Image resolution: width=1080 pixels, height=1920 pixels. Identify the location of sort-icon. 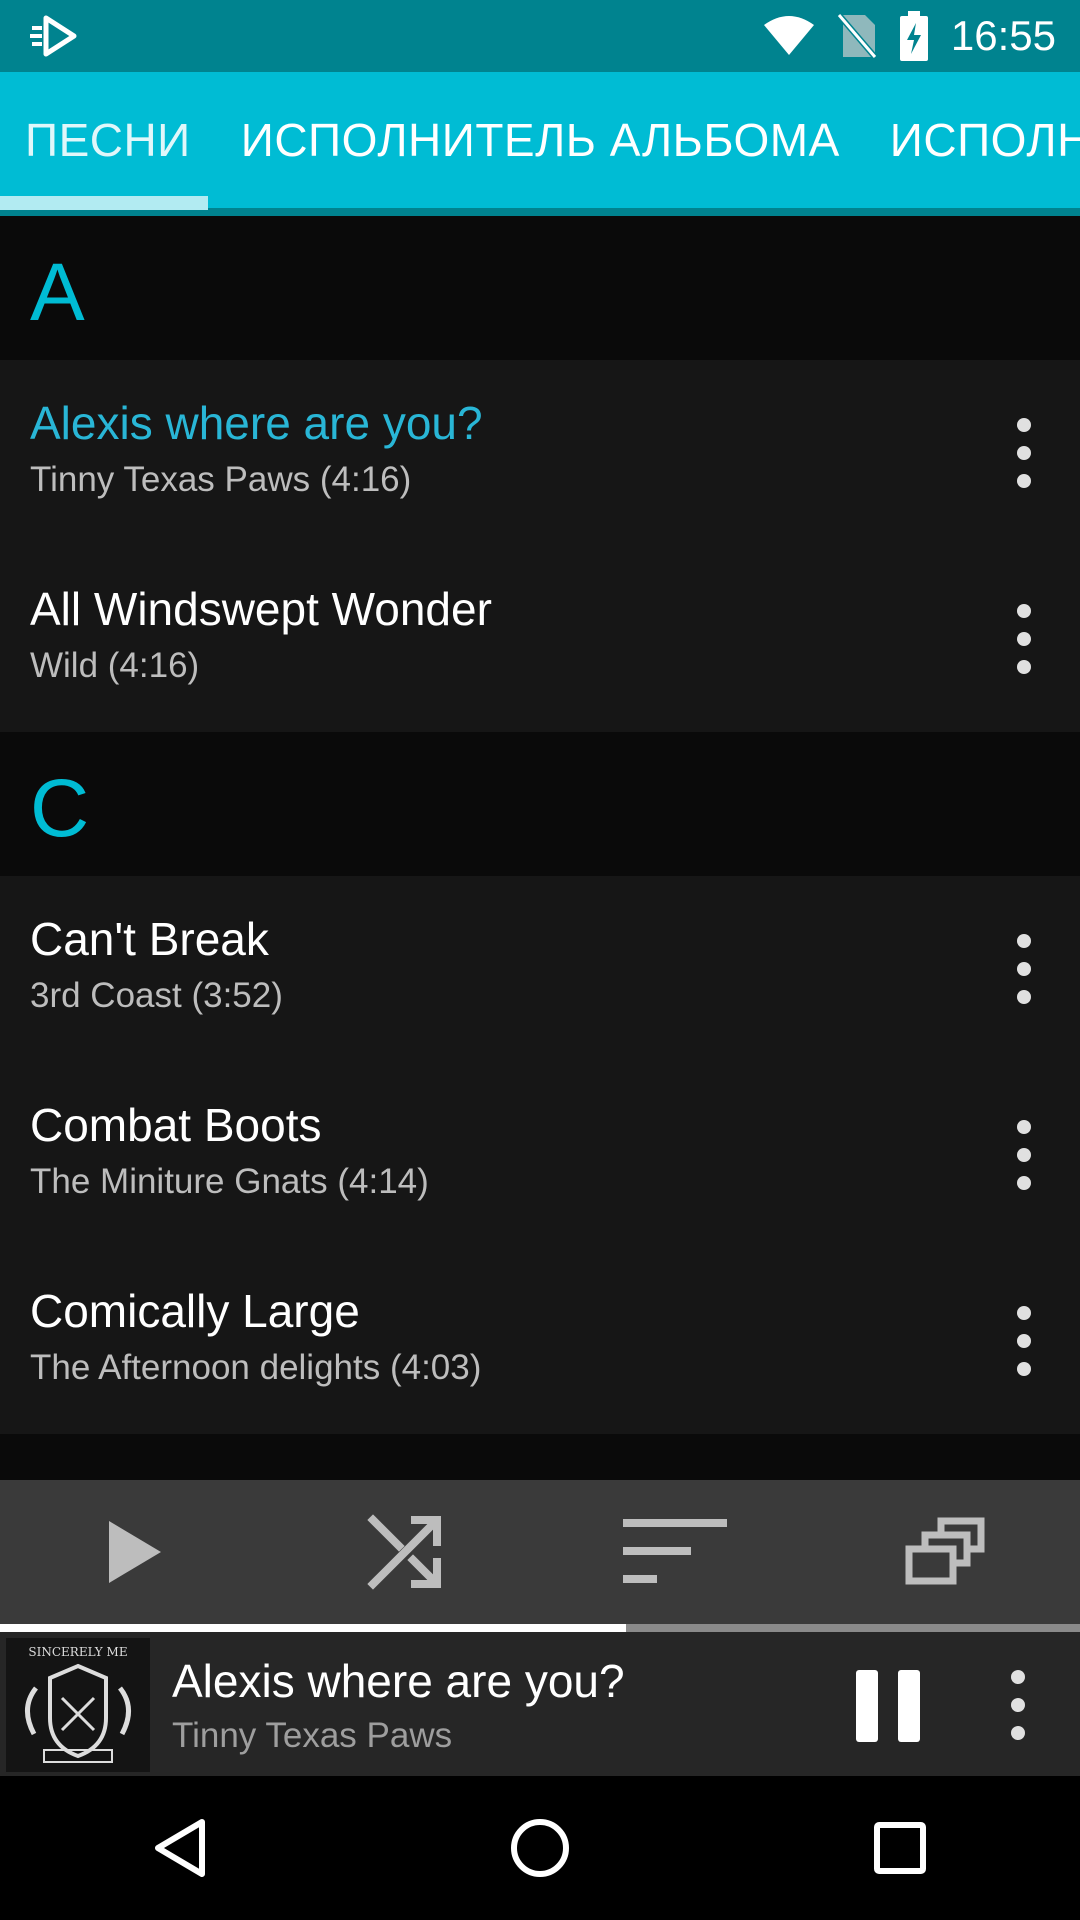
(675, 1551).